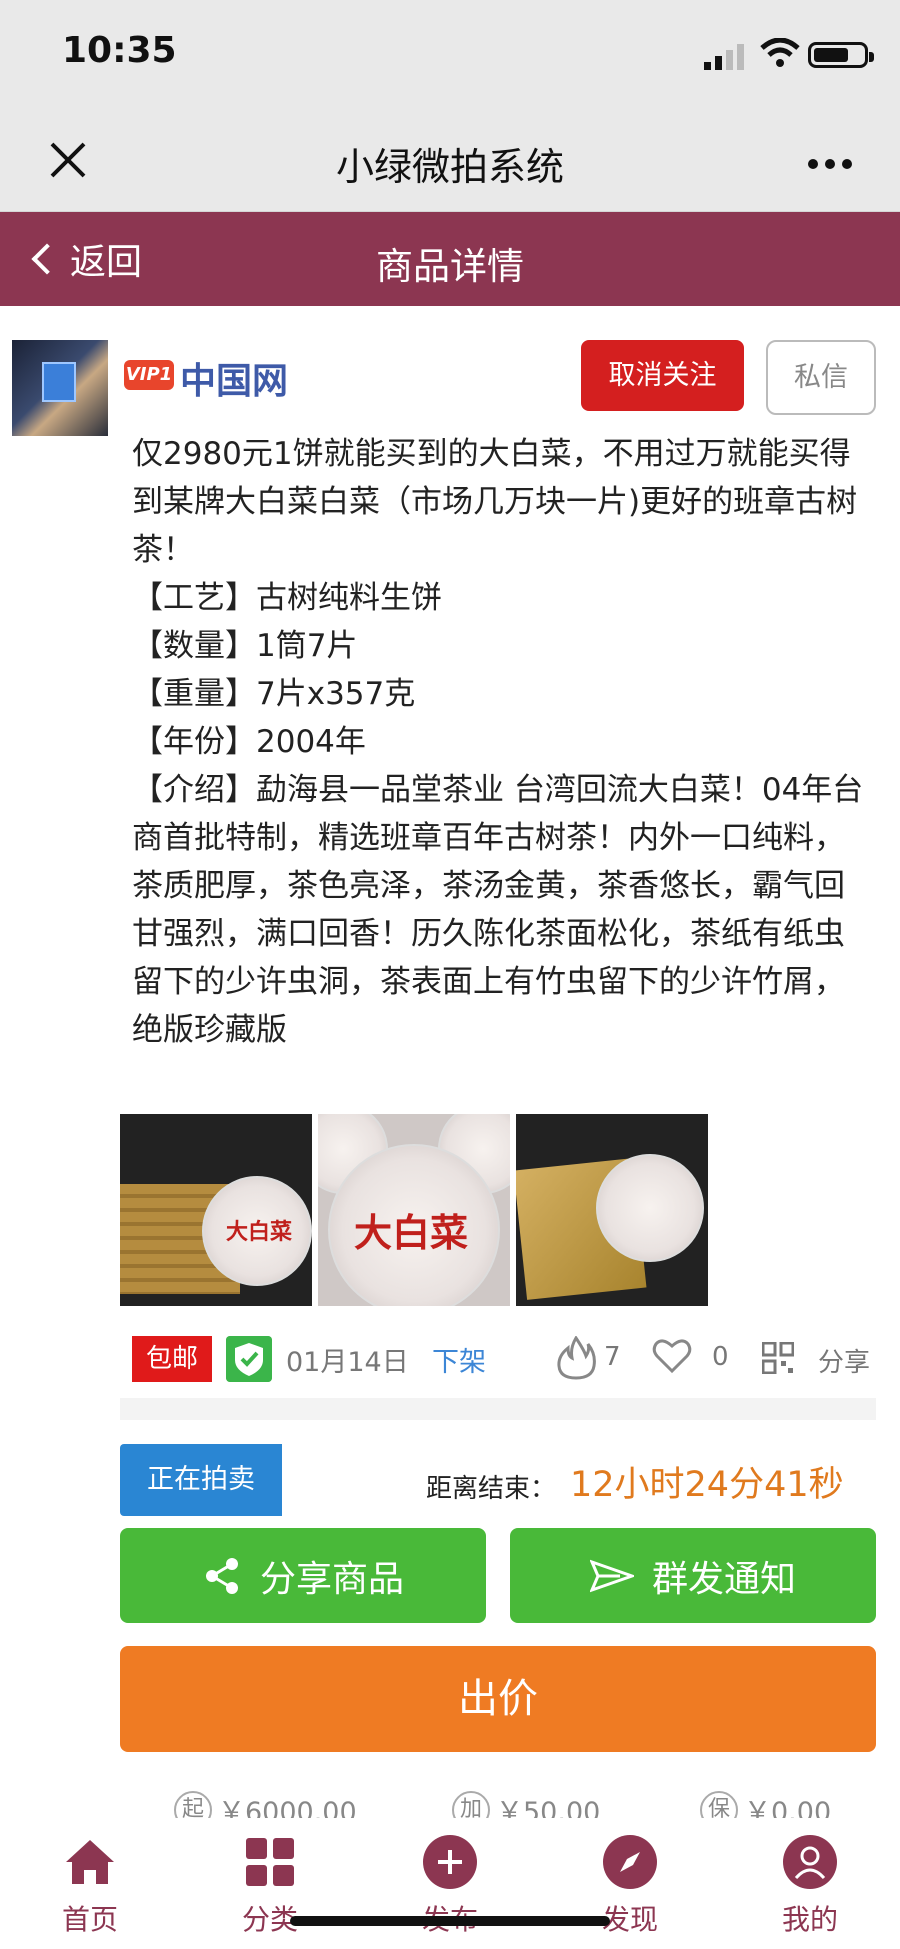  What do you see at coordinates (498, 1699) in the screenshot?
I see `bid-button: 出价` at bounding box center [498, 1699].